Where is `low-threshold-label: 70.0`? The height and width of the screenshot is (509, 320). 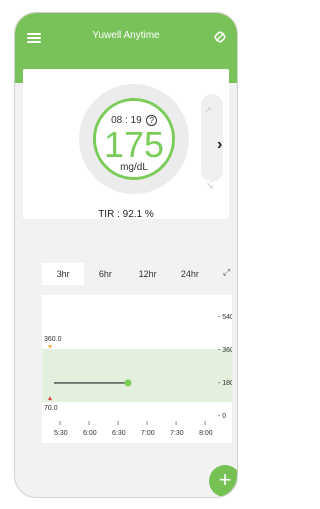
low-threshold-label: 70.0 is located at coordinates (51, 408).